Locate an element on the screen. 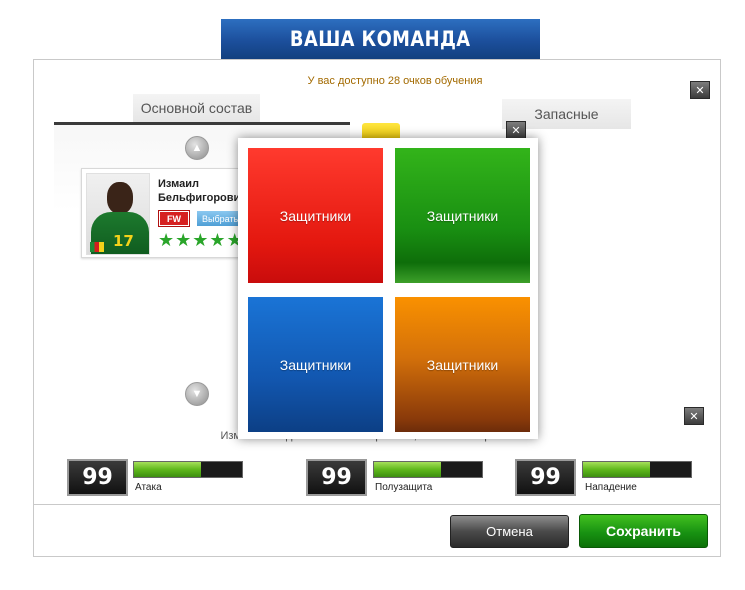  forward-bar is located at coordinates (637, 469).